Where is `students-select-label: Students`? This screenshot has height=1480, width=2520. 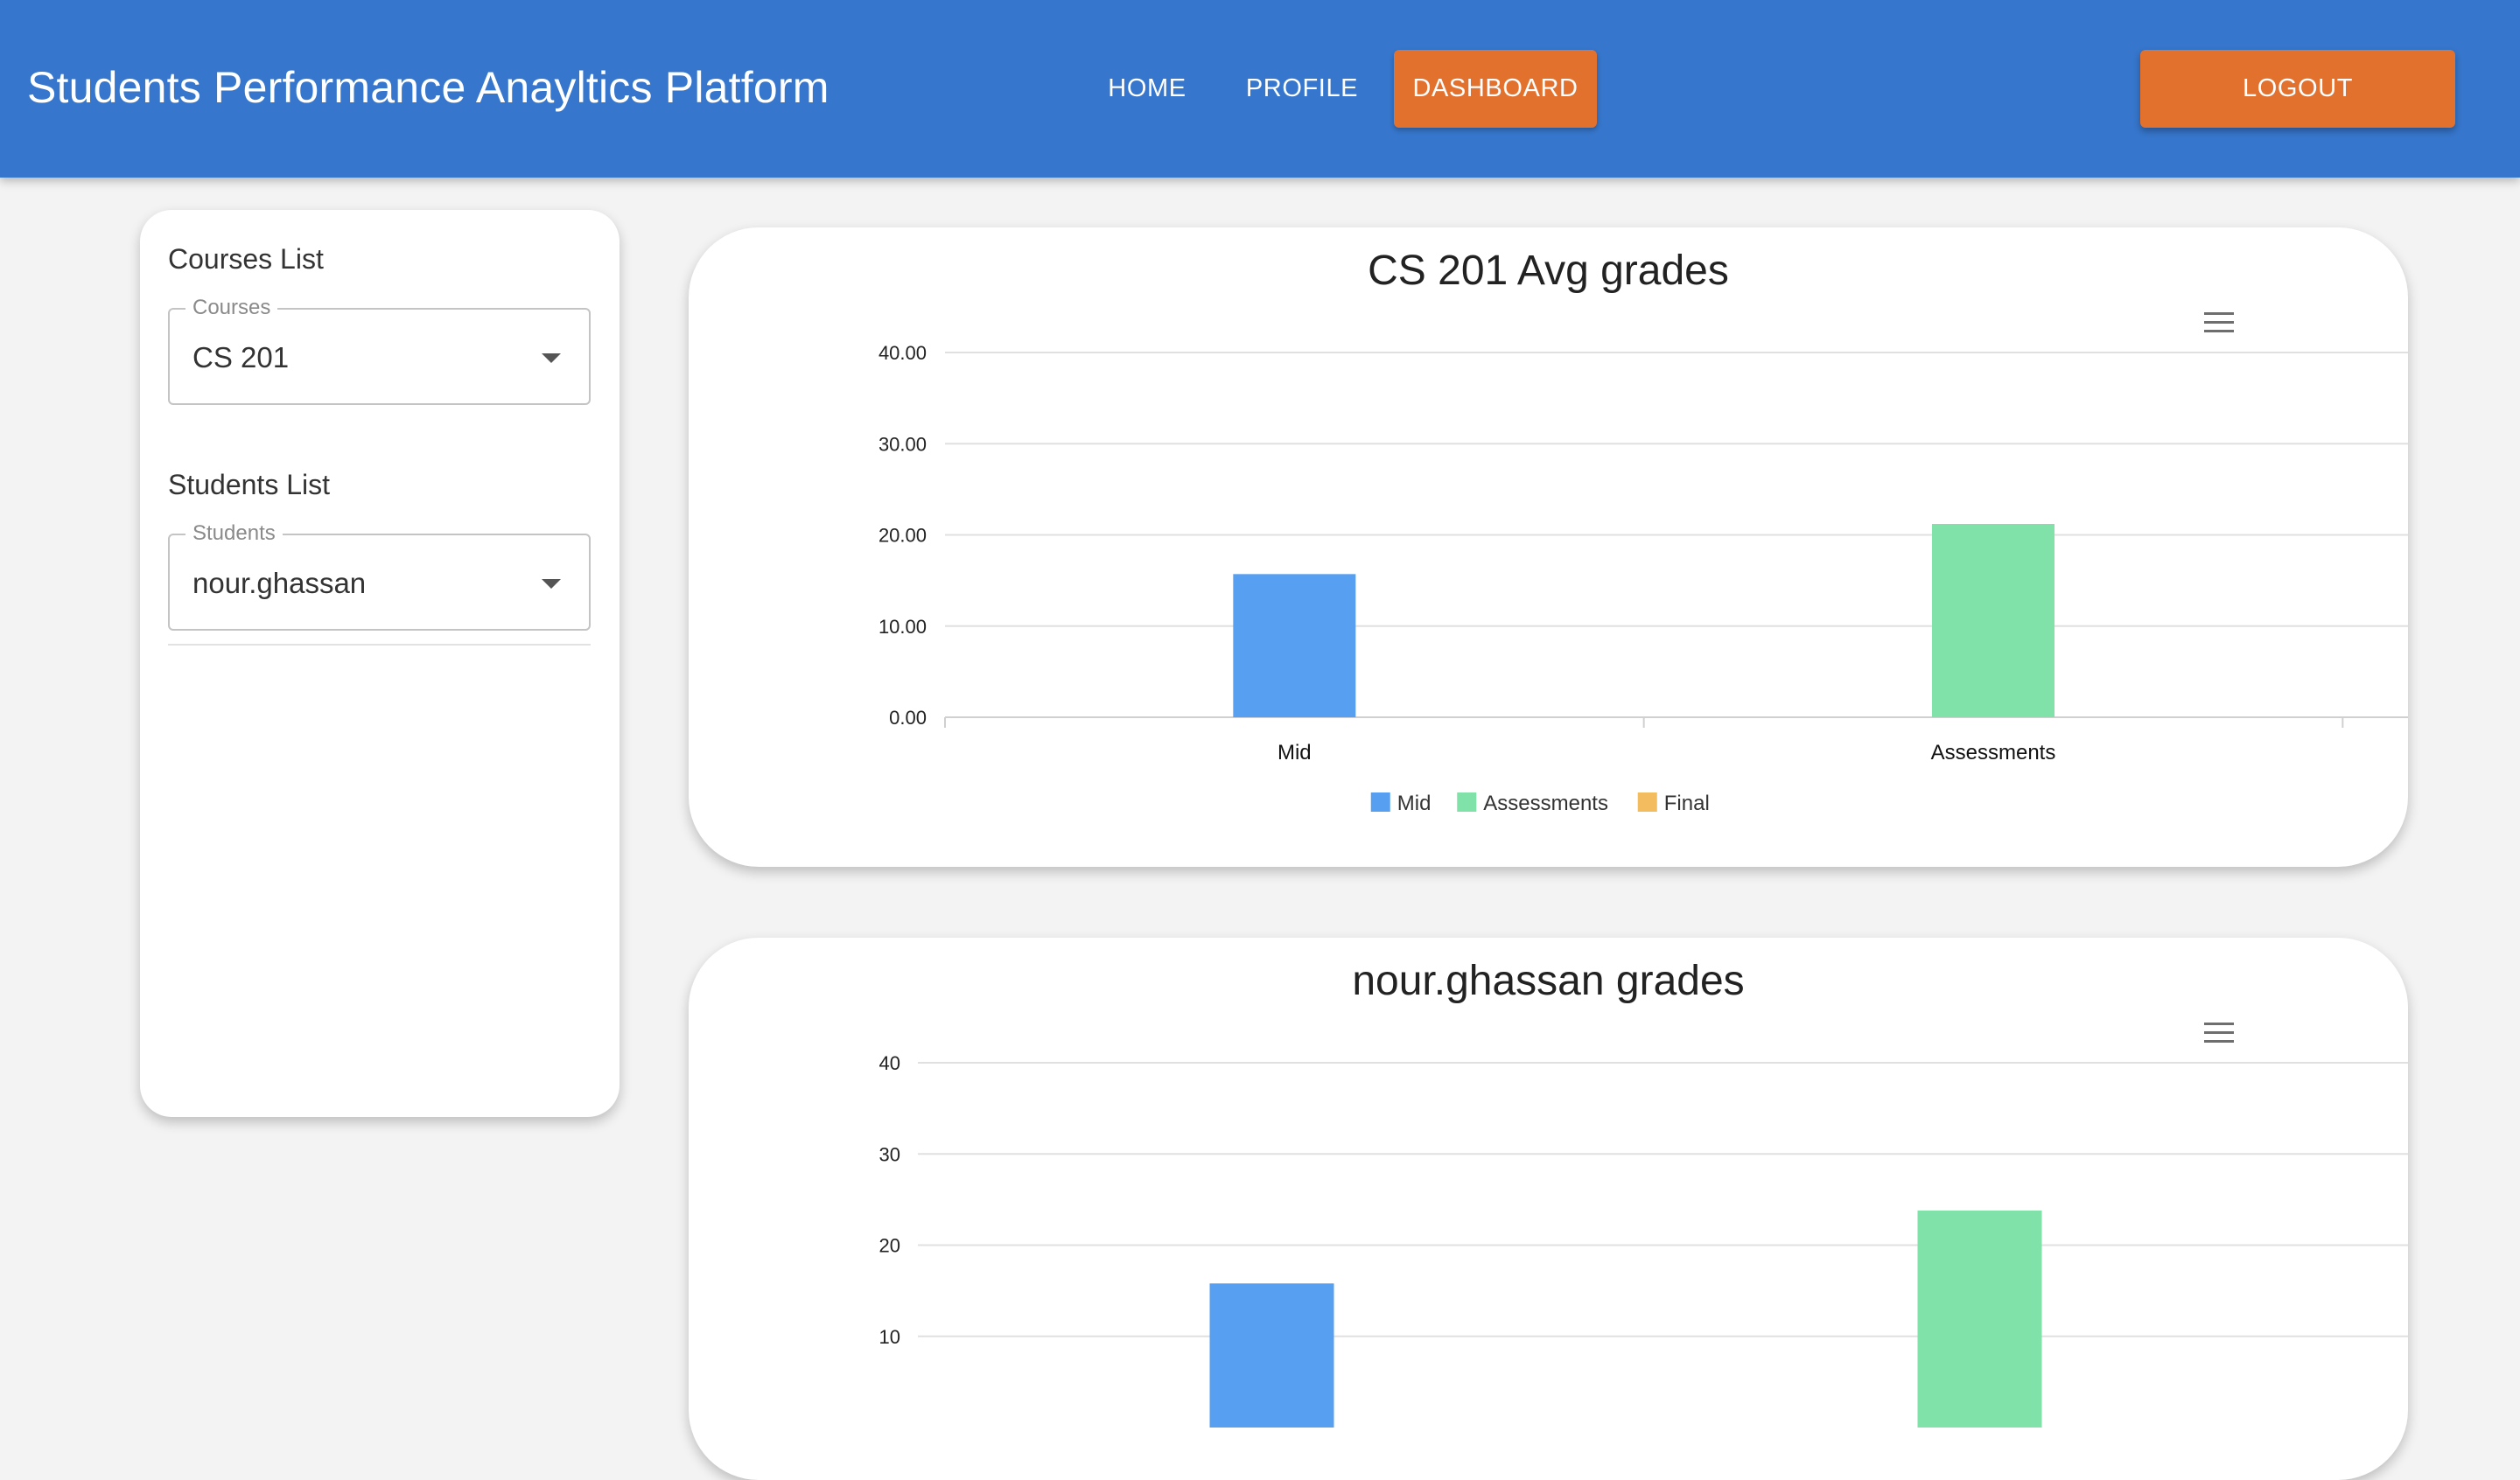 students-select-label: Students is located at coordinates (234, 533).